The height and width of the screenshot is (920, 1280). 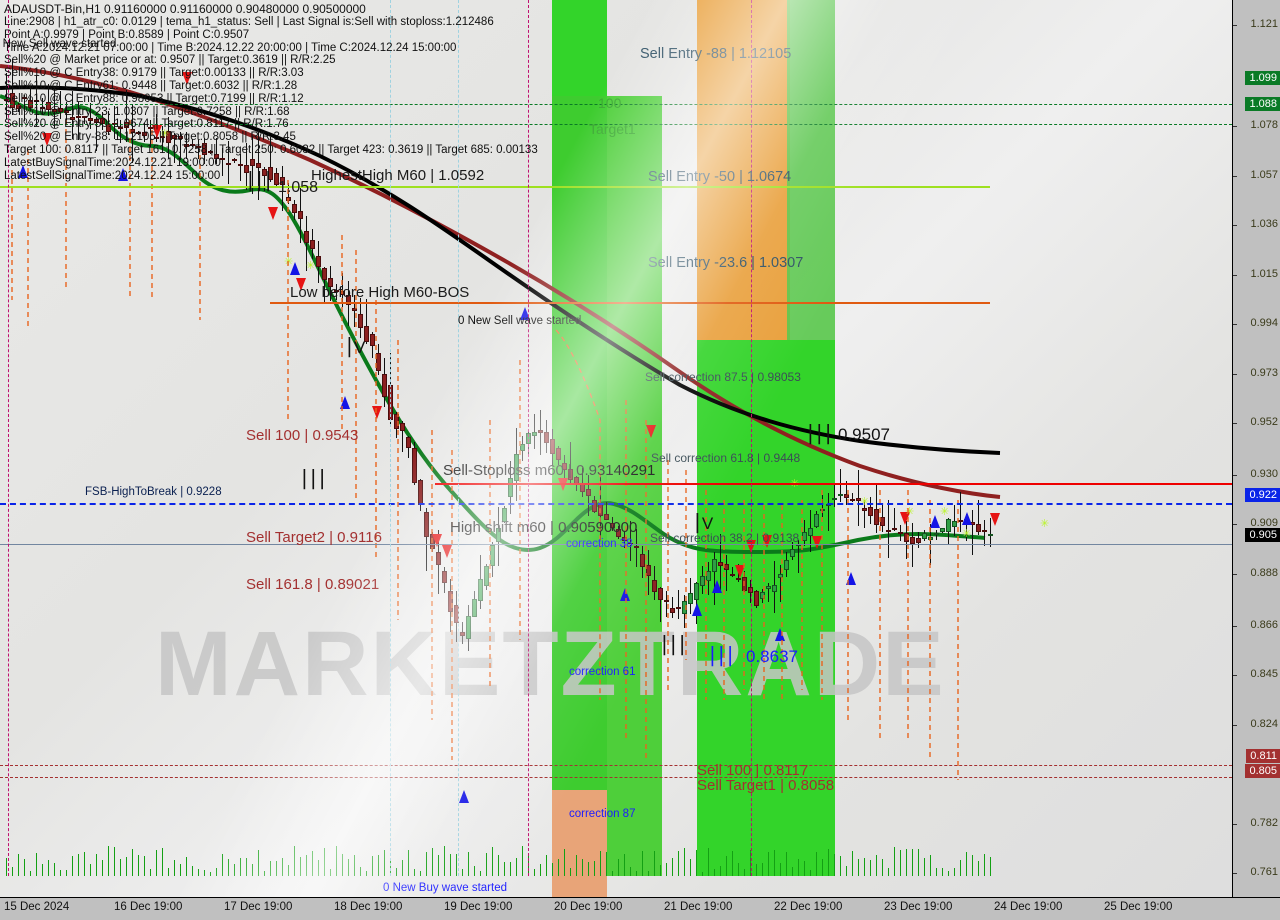 I want to click on time-tick-label: 16 Dec 19:00, so click(x=148, y=907).